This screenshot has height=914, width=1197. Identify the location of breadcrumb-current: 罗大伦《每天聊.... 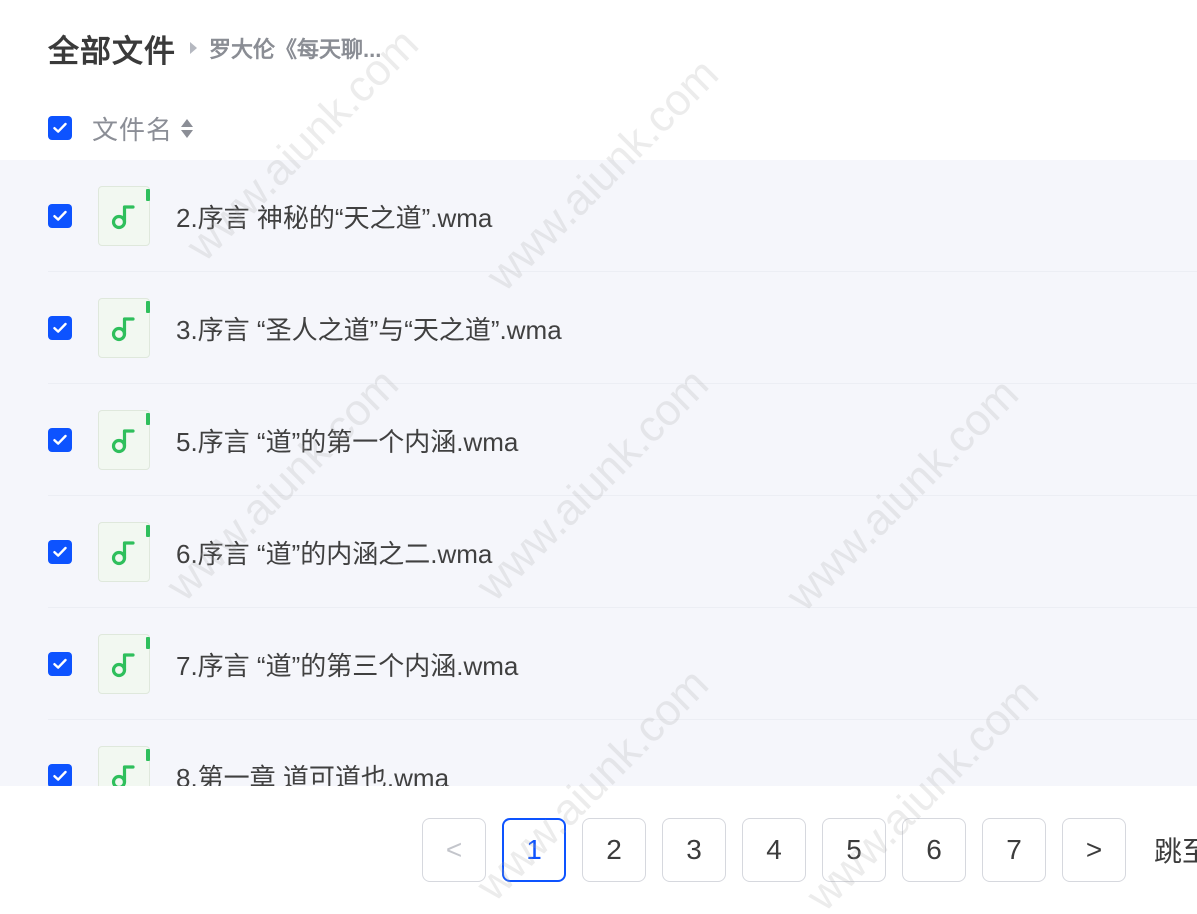
(295, 48).